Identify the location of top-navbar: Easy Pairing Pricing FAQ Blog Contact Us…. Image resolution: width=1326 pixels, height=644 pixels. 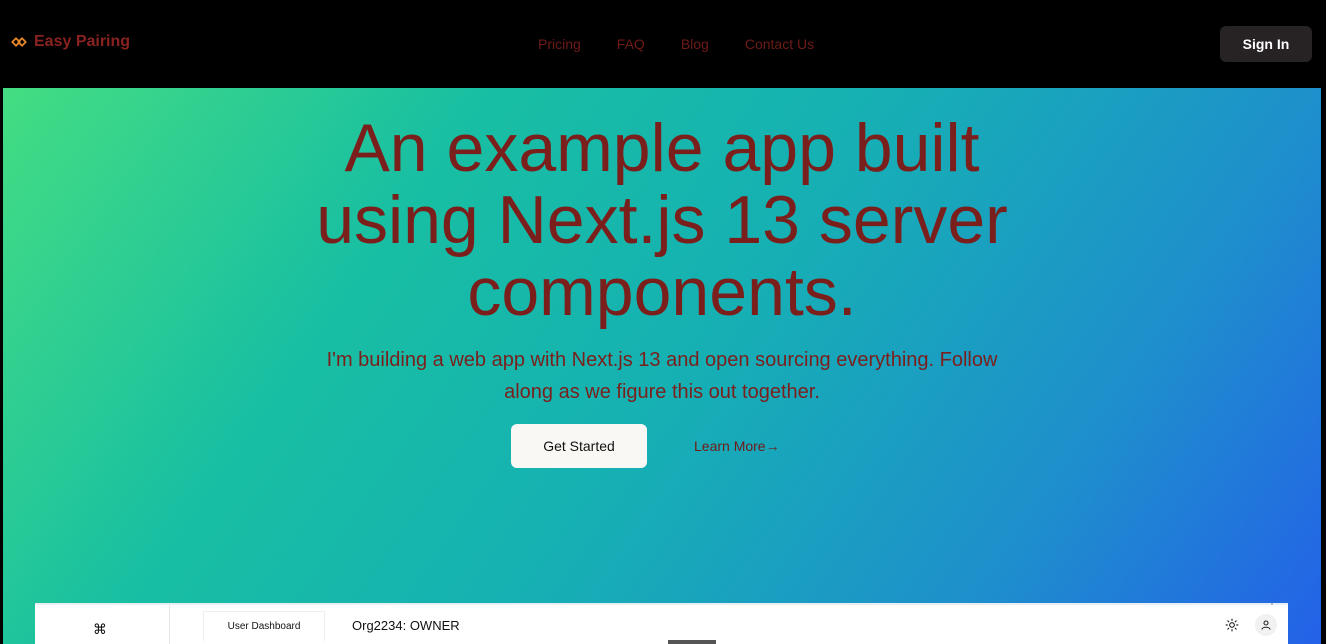
(663, 44).